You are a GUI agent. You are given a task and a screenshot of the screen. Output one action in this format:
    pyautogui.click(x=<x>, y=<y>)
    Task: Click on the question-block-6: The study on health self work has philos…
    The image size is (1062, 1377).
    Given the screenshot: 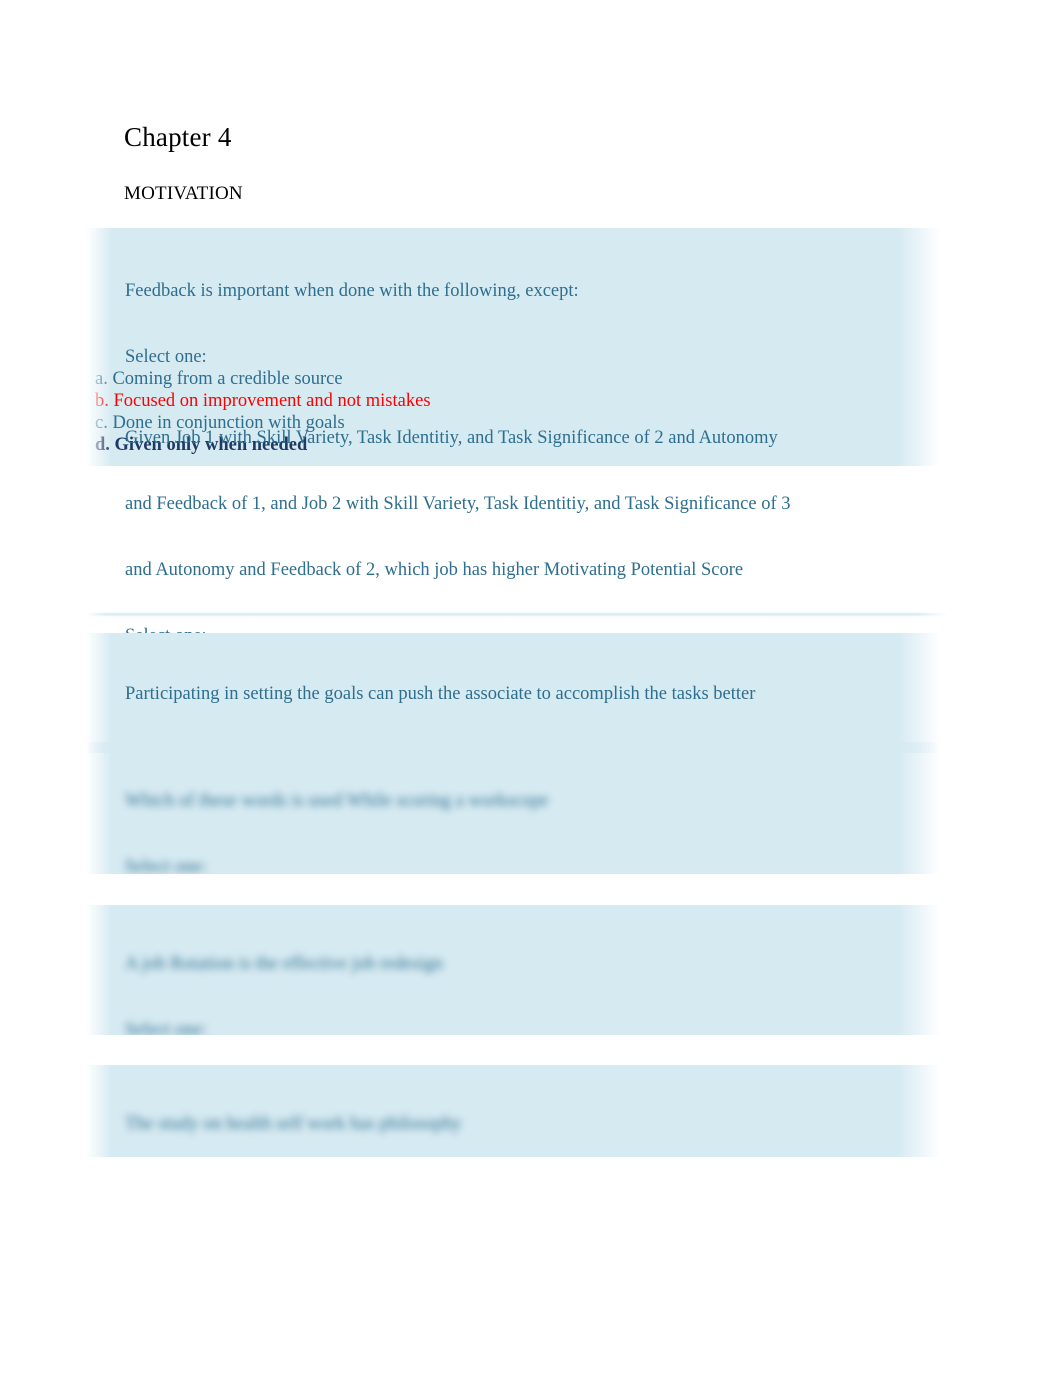 What is the action you would take?
    pyautogui.click(x=513, y=1154)
    